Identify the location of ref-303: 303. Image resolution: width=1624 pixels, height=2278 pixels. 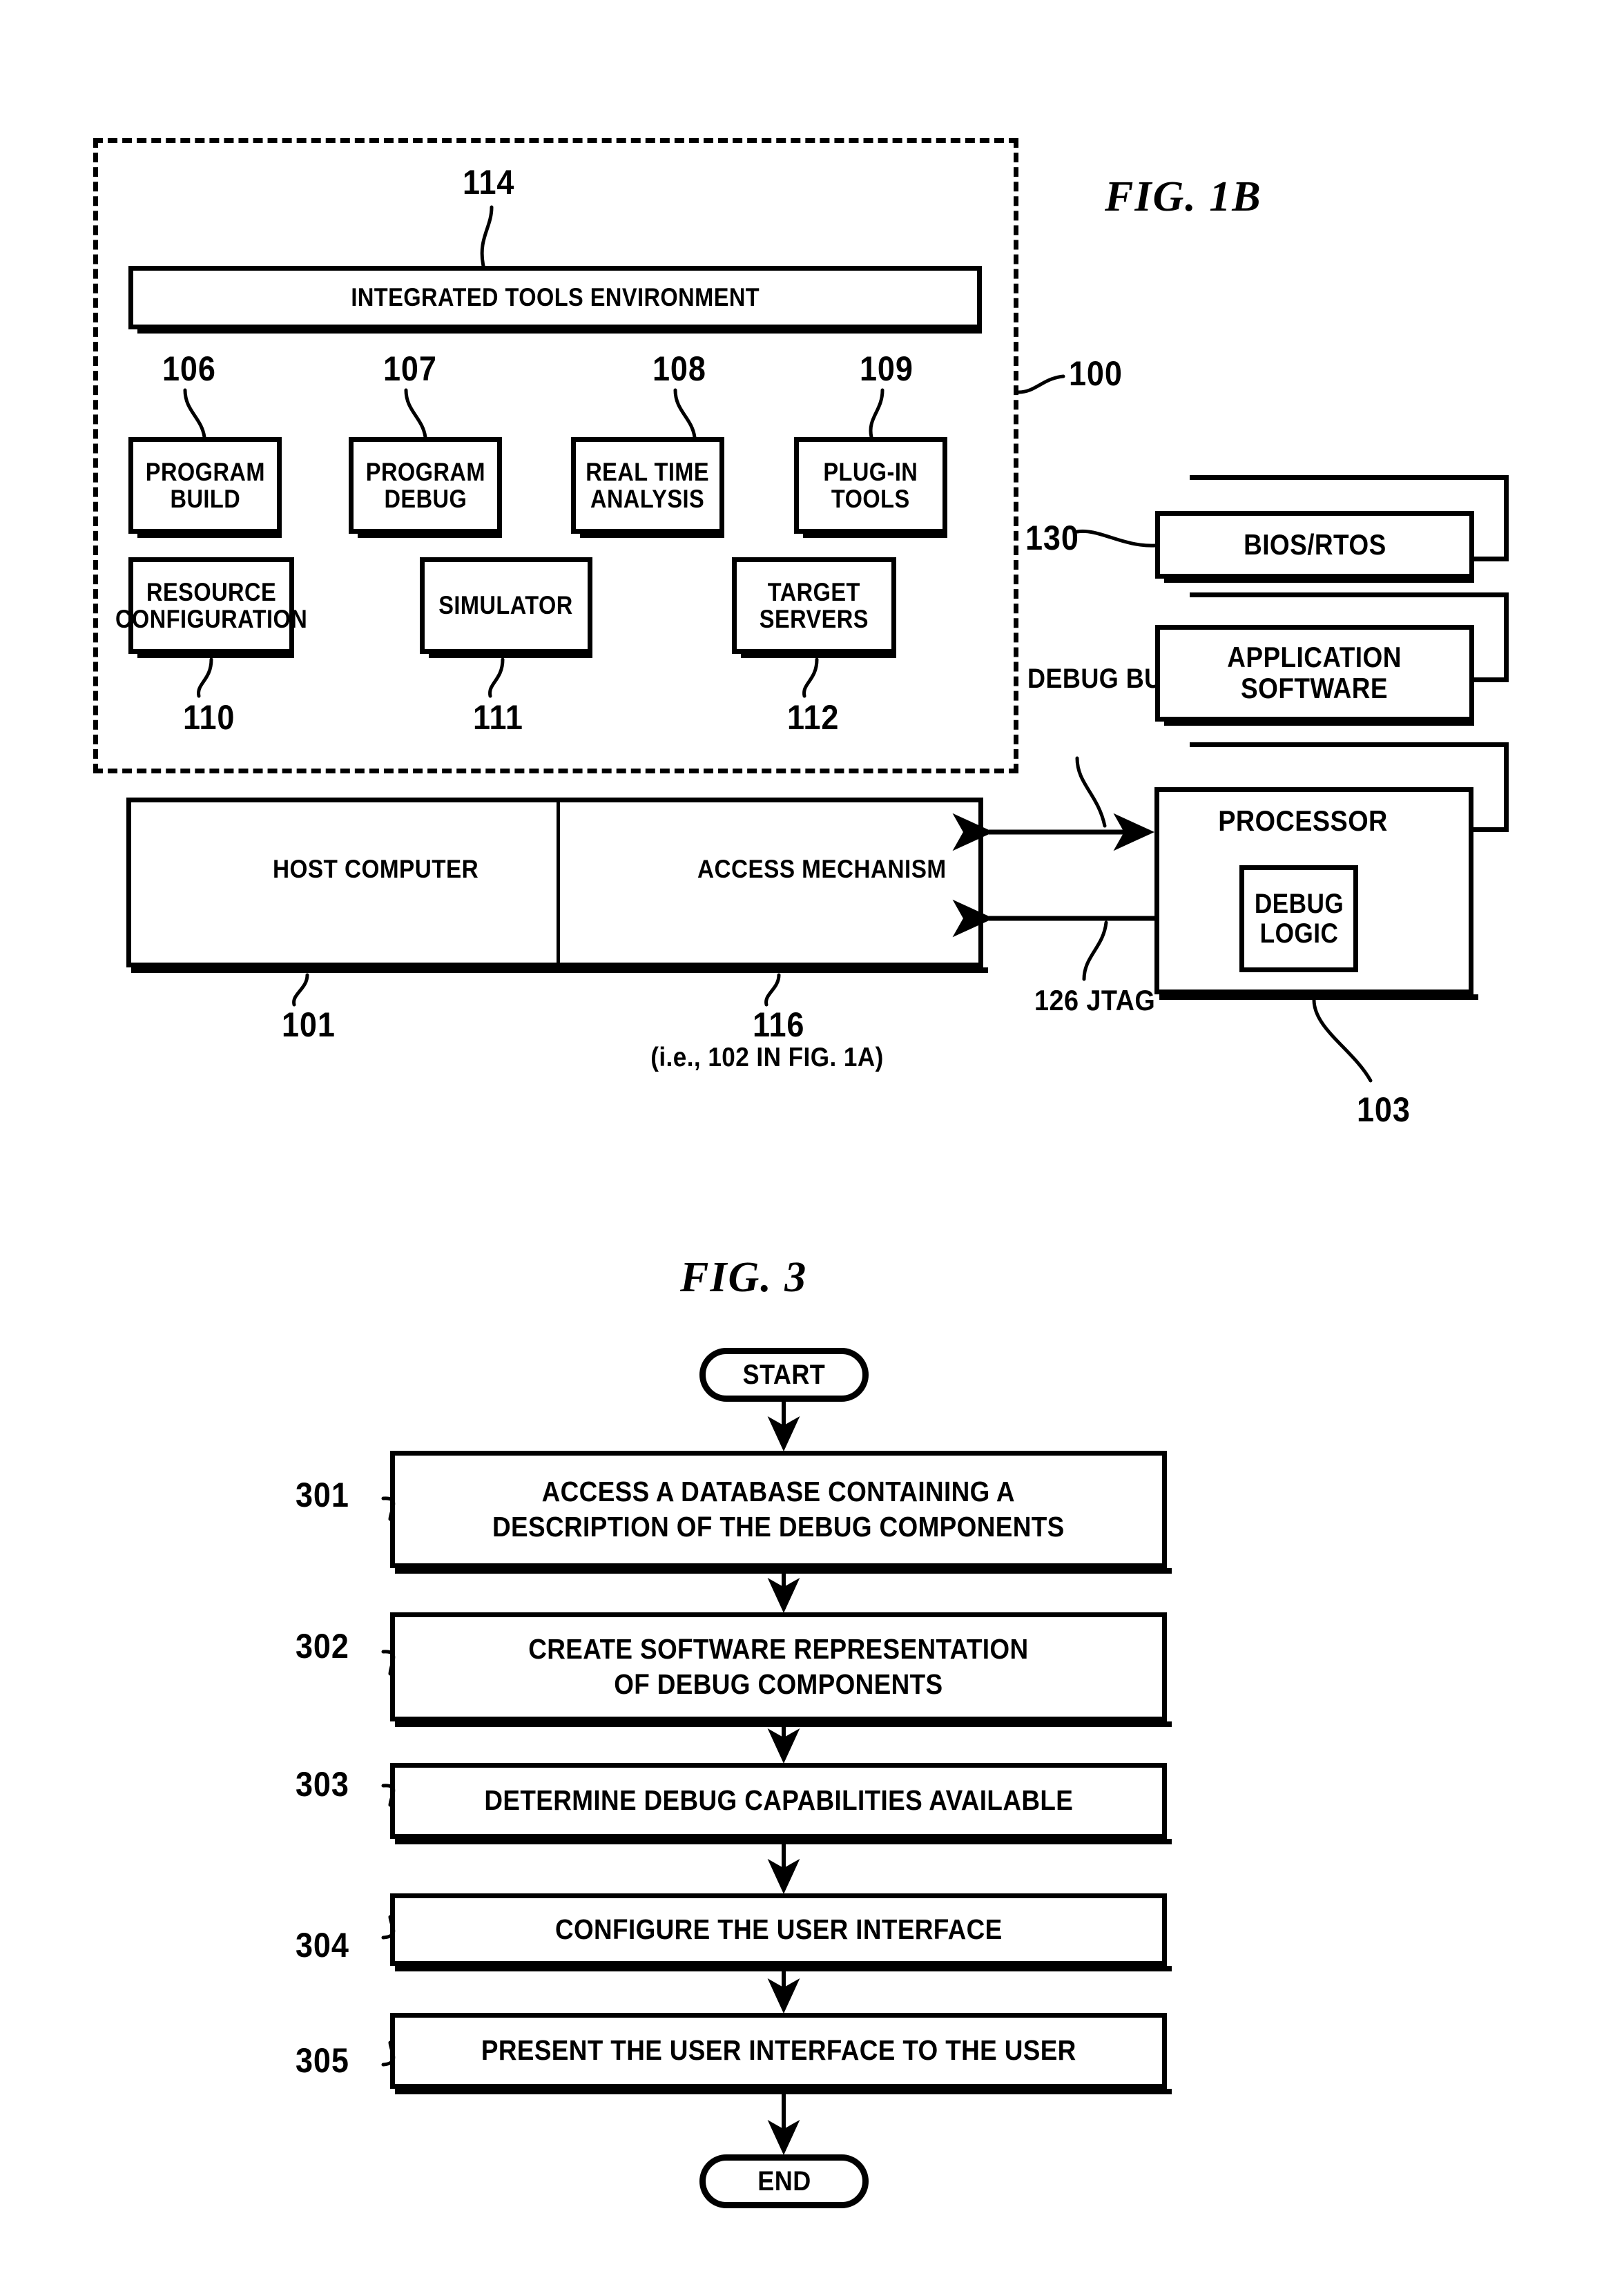
(322, 1784).